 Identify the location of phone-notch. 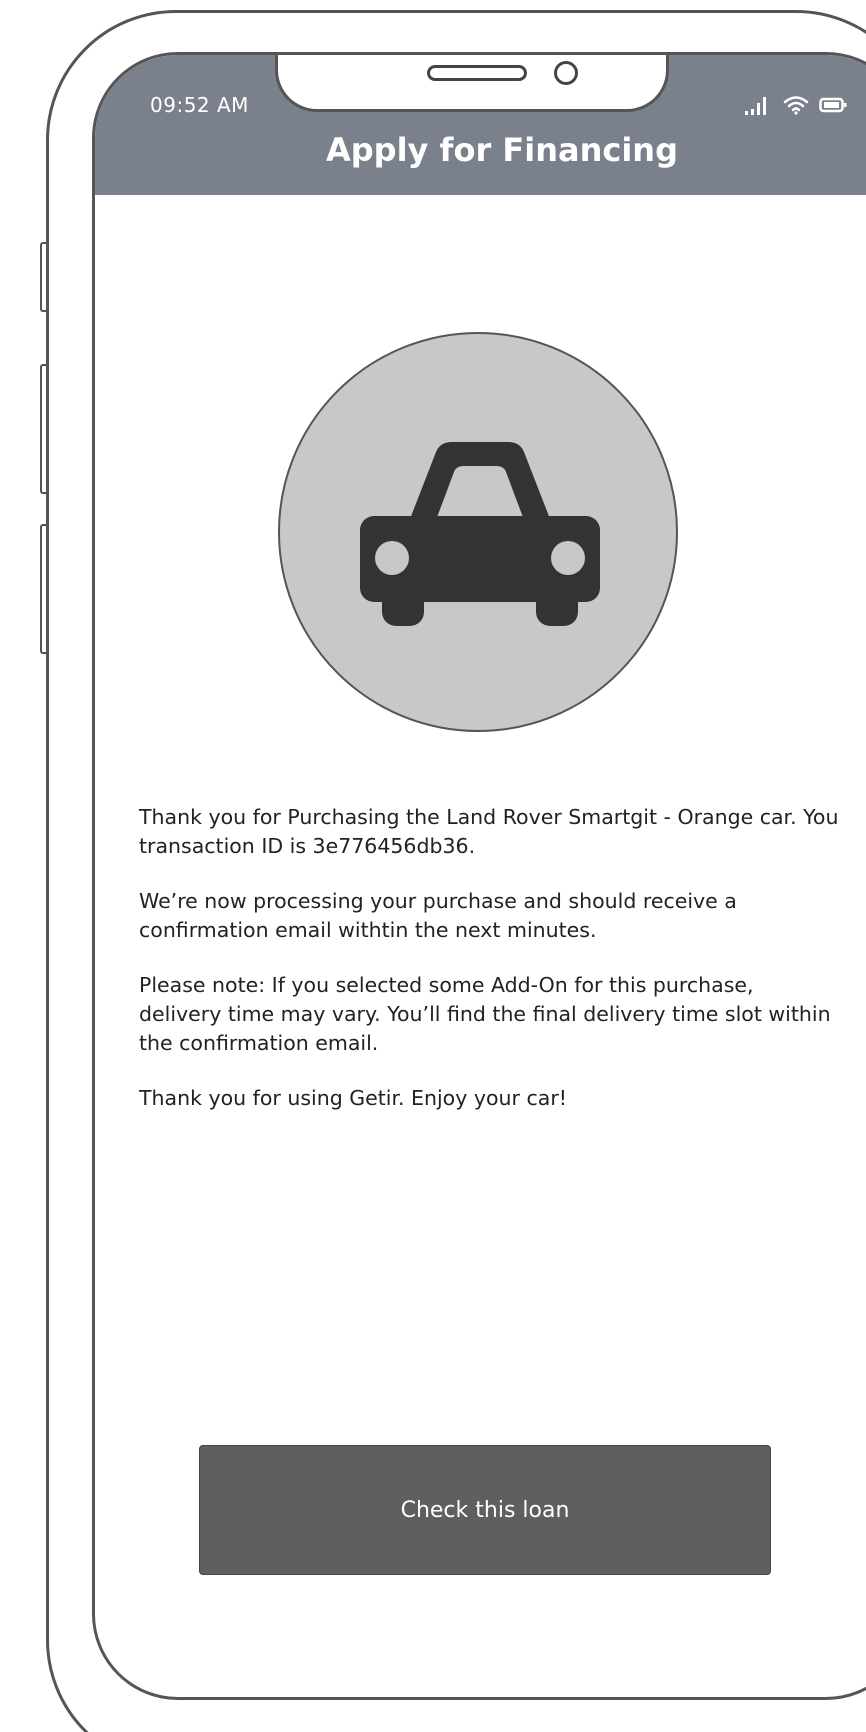
(472, 83).